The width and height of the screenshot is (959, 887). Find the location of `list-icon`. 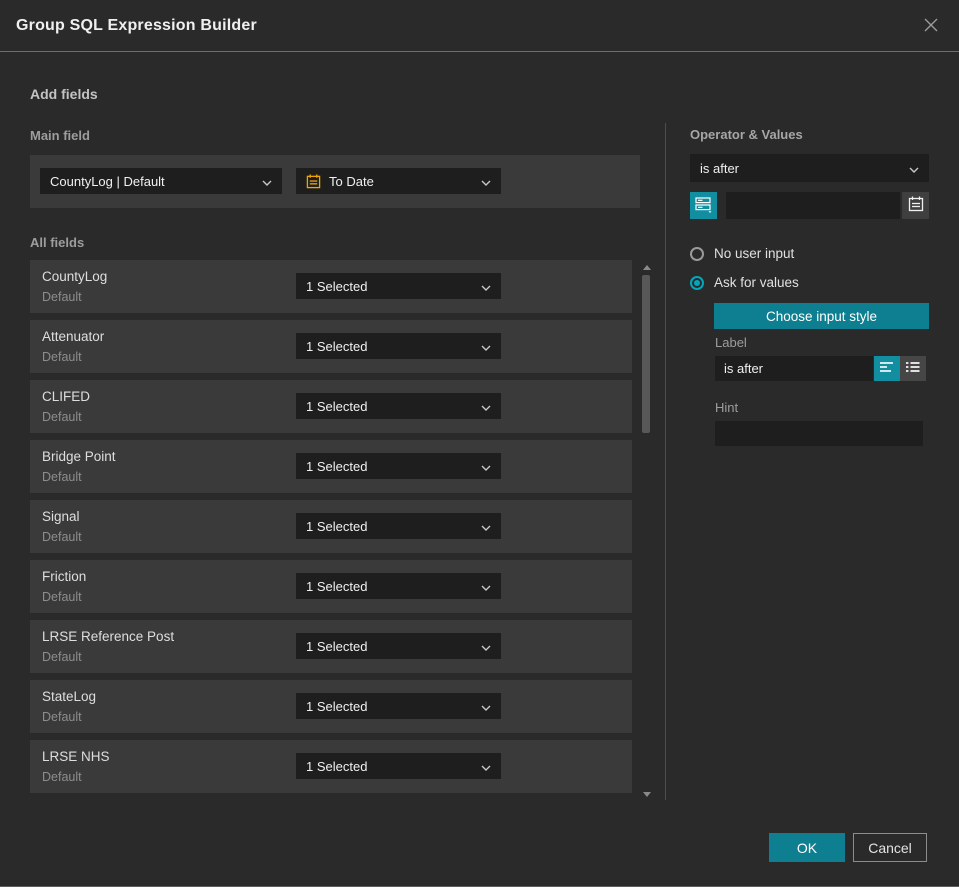

list-icon is located at coordinates (913, 368).